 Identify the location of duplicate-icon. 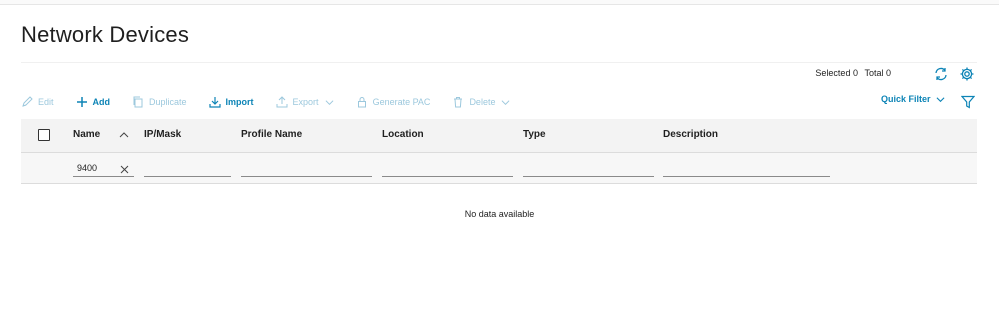
(138, 102).